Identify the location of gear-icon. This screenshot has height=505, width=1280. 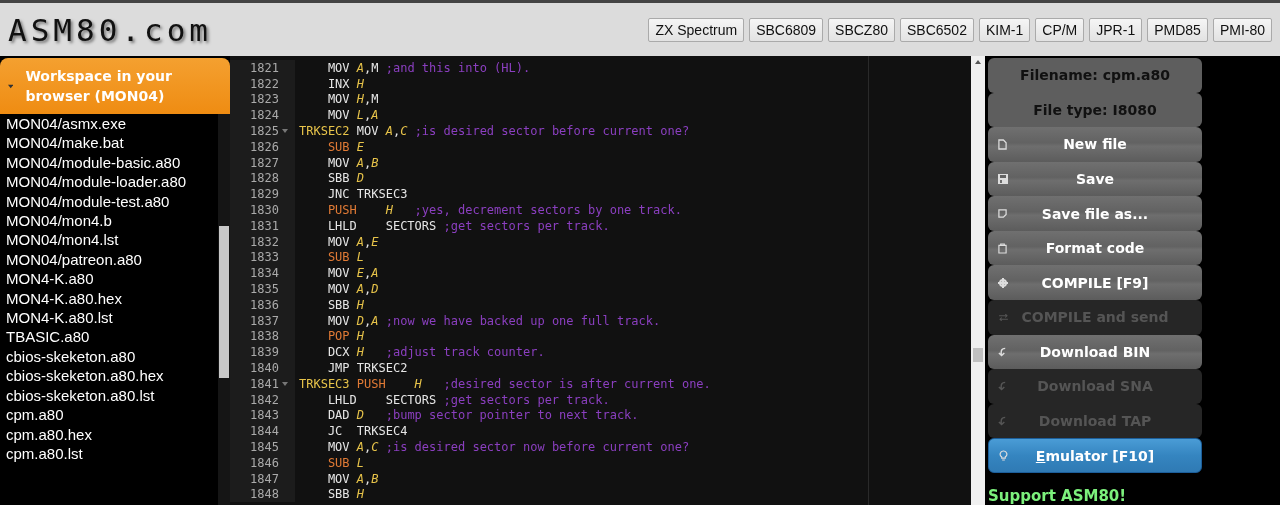
(1003, 282).